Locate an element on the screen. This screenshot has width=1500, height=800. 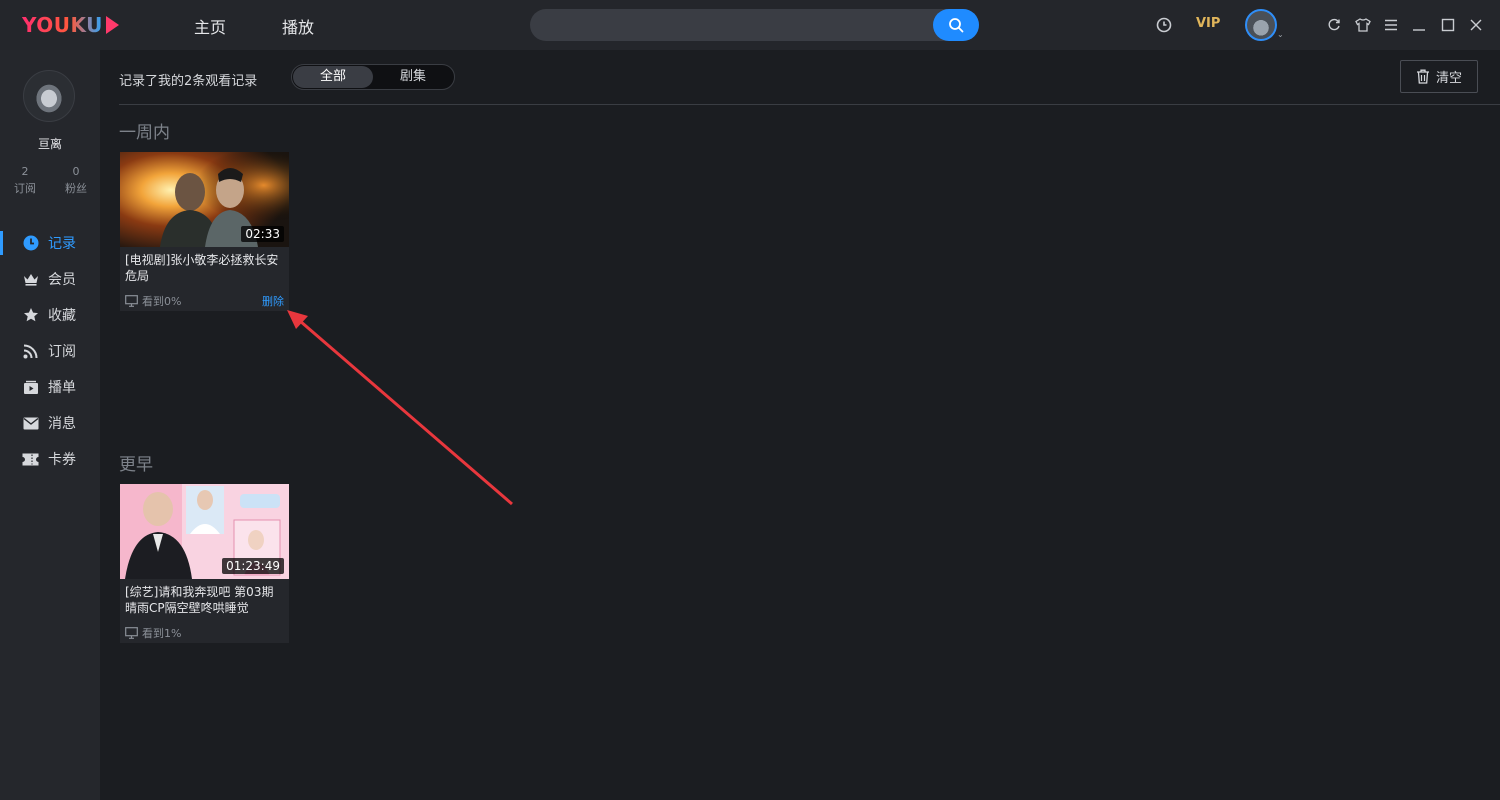
sidebar-item-vip: 会员 is located at coordinates (50, 279).